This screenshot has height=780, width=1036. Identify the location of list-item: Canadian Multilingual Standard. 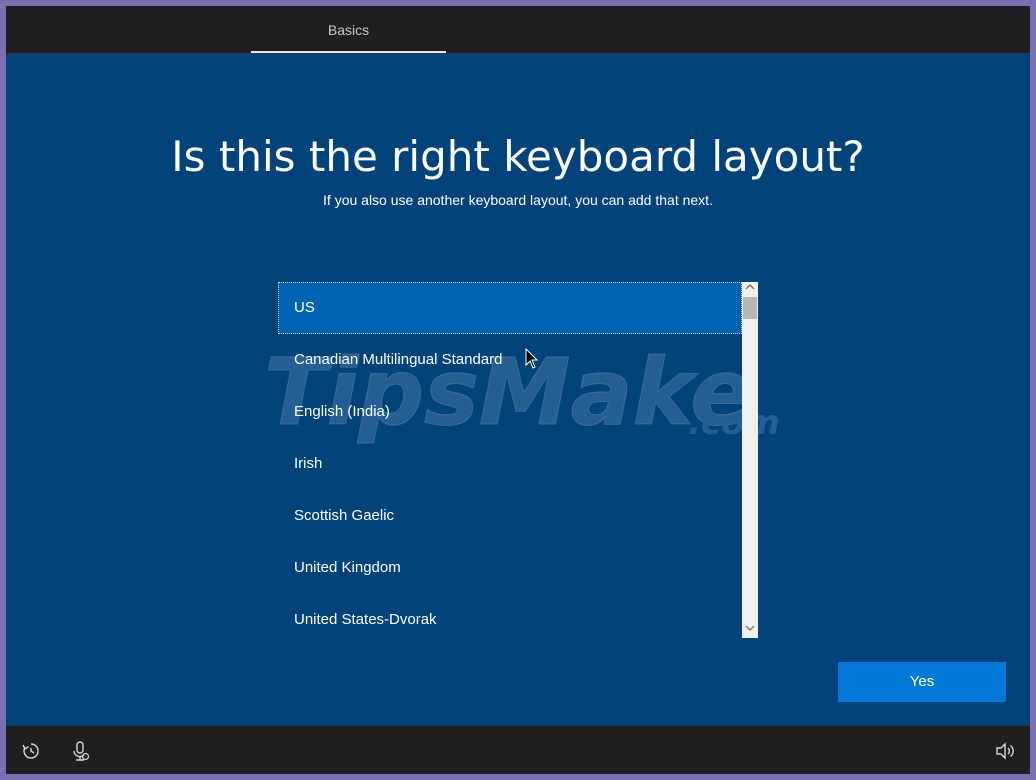
(510, 360).